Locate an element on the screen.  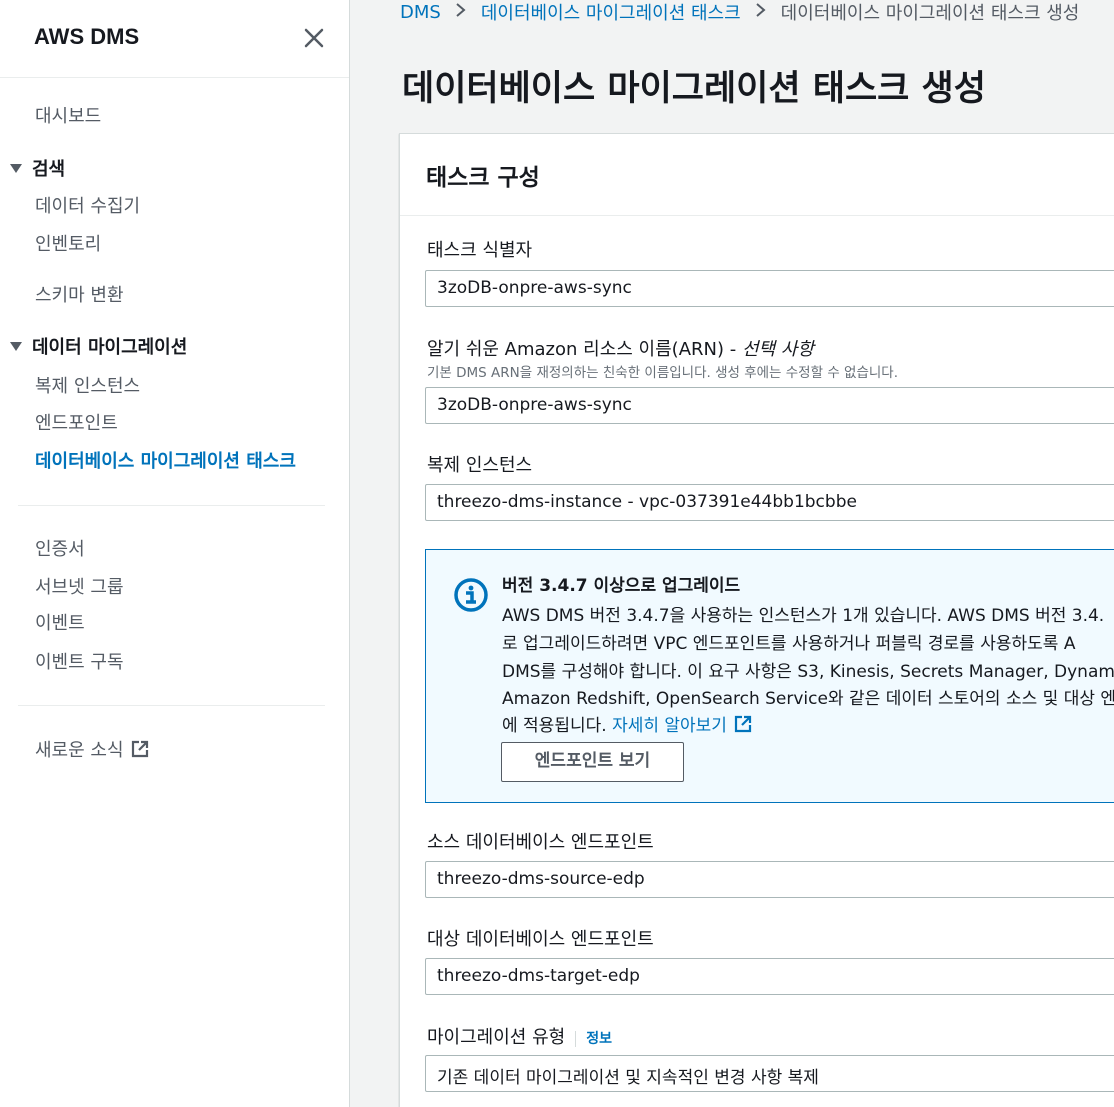
sidebar-item-certificates: 인증서 is located at coordinates (60, 548).